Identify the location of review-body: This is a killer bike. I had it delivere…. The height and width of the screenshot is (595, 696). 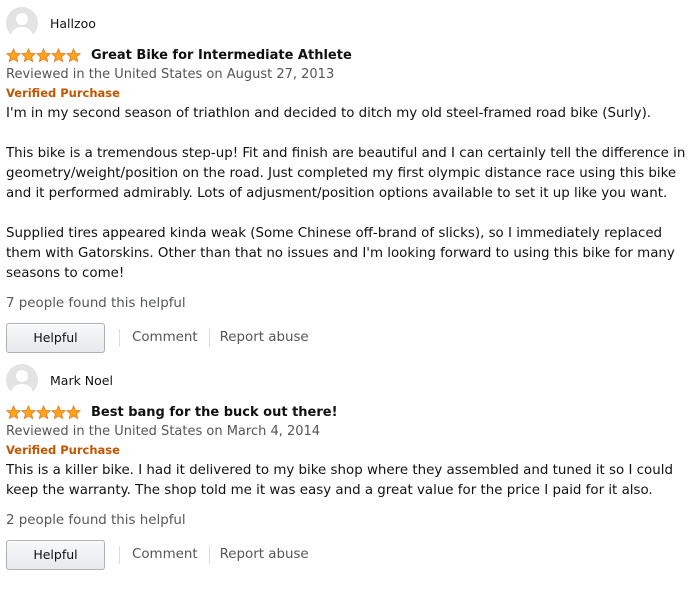
(348, 481).